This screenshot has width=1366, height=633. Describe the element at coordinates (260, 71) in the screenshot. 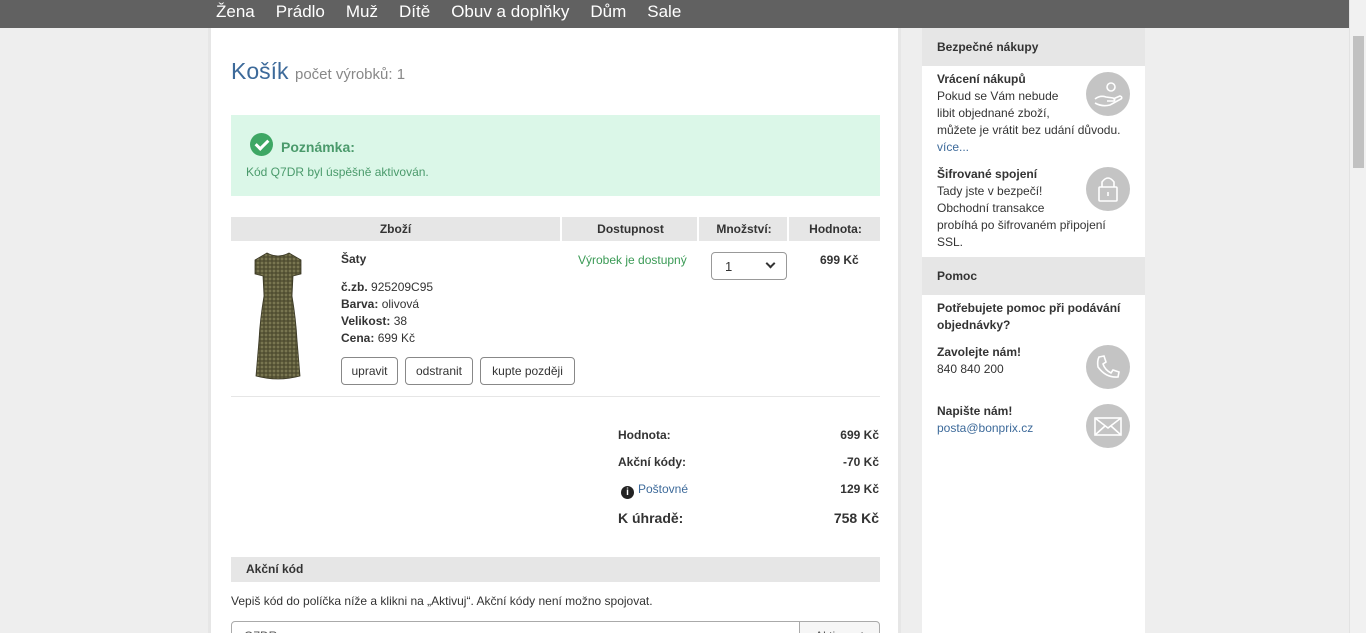

I see `cart-title: Košík` at that location.